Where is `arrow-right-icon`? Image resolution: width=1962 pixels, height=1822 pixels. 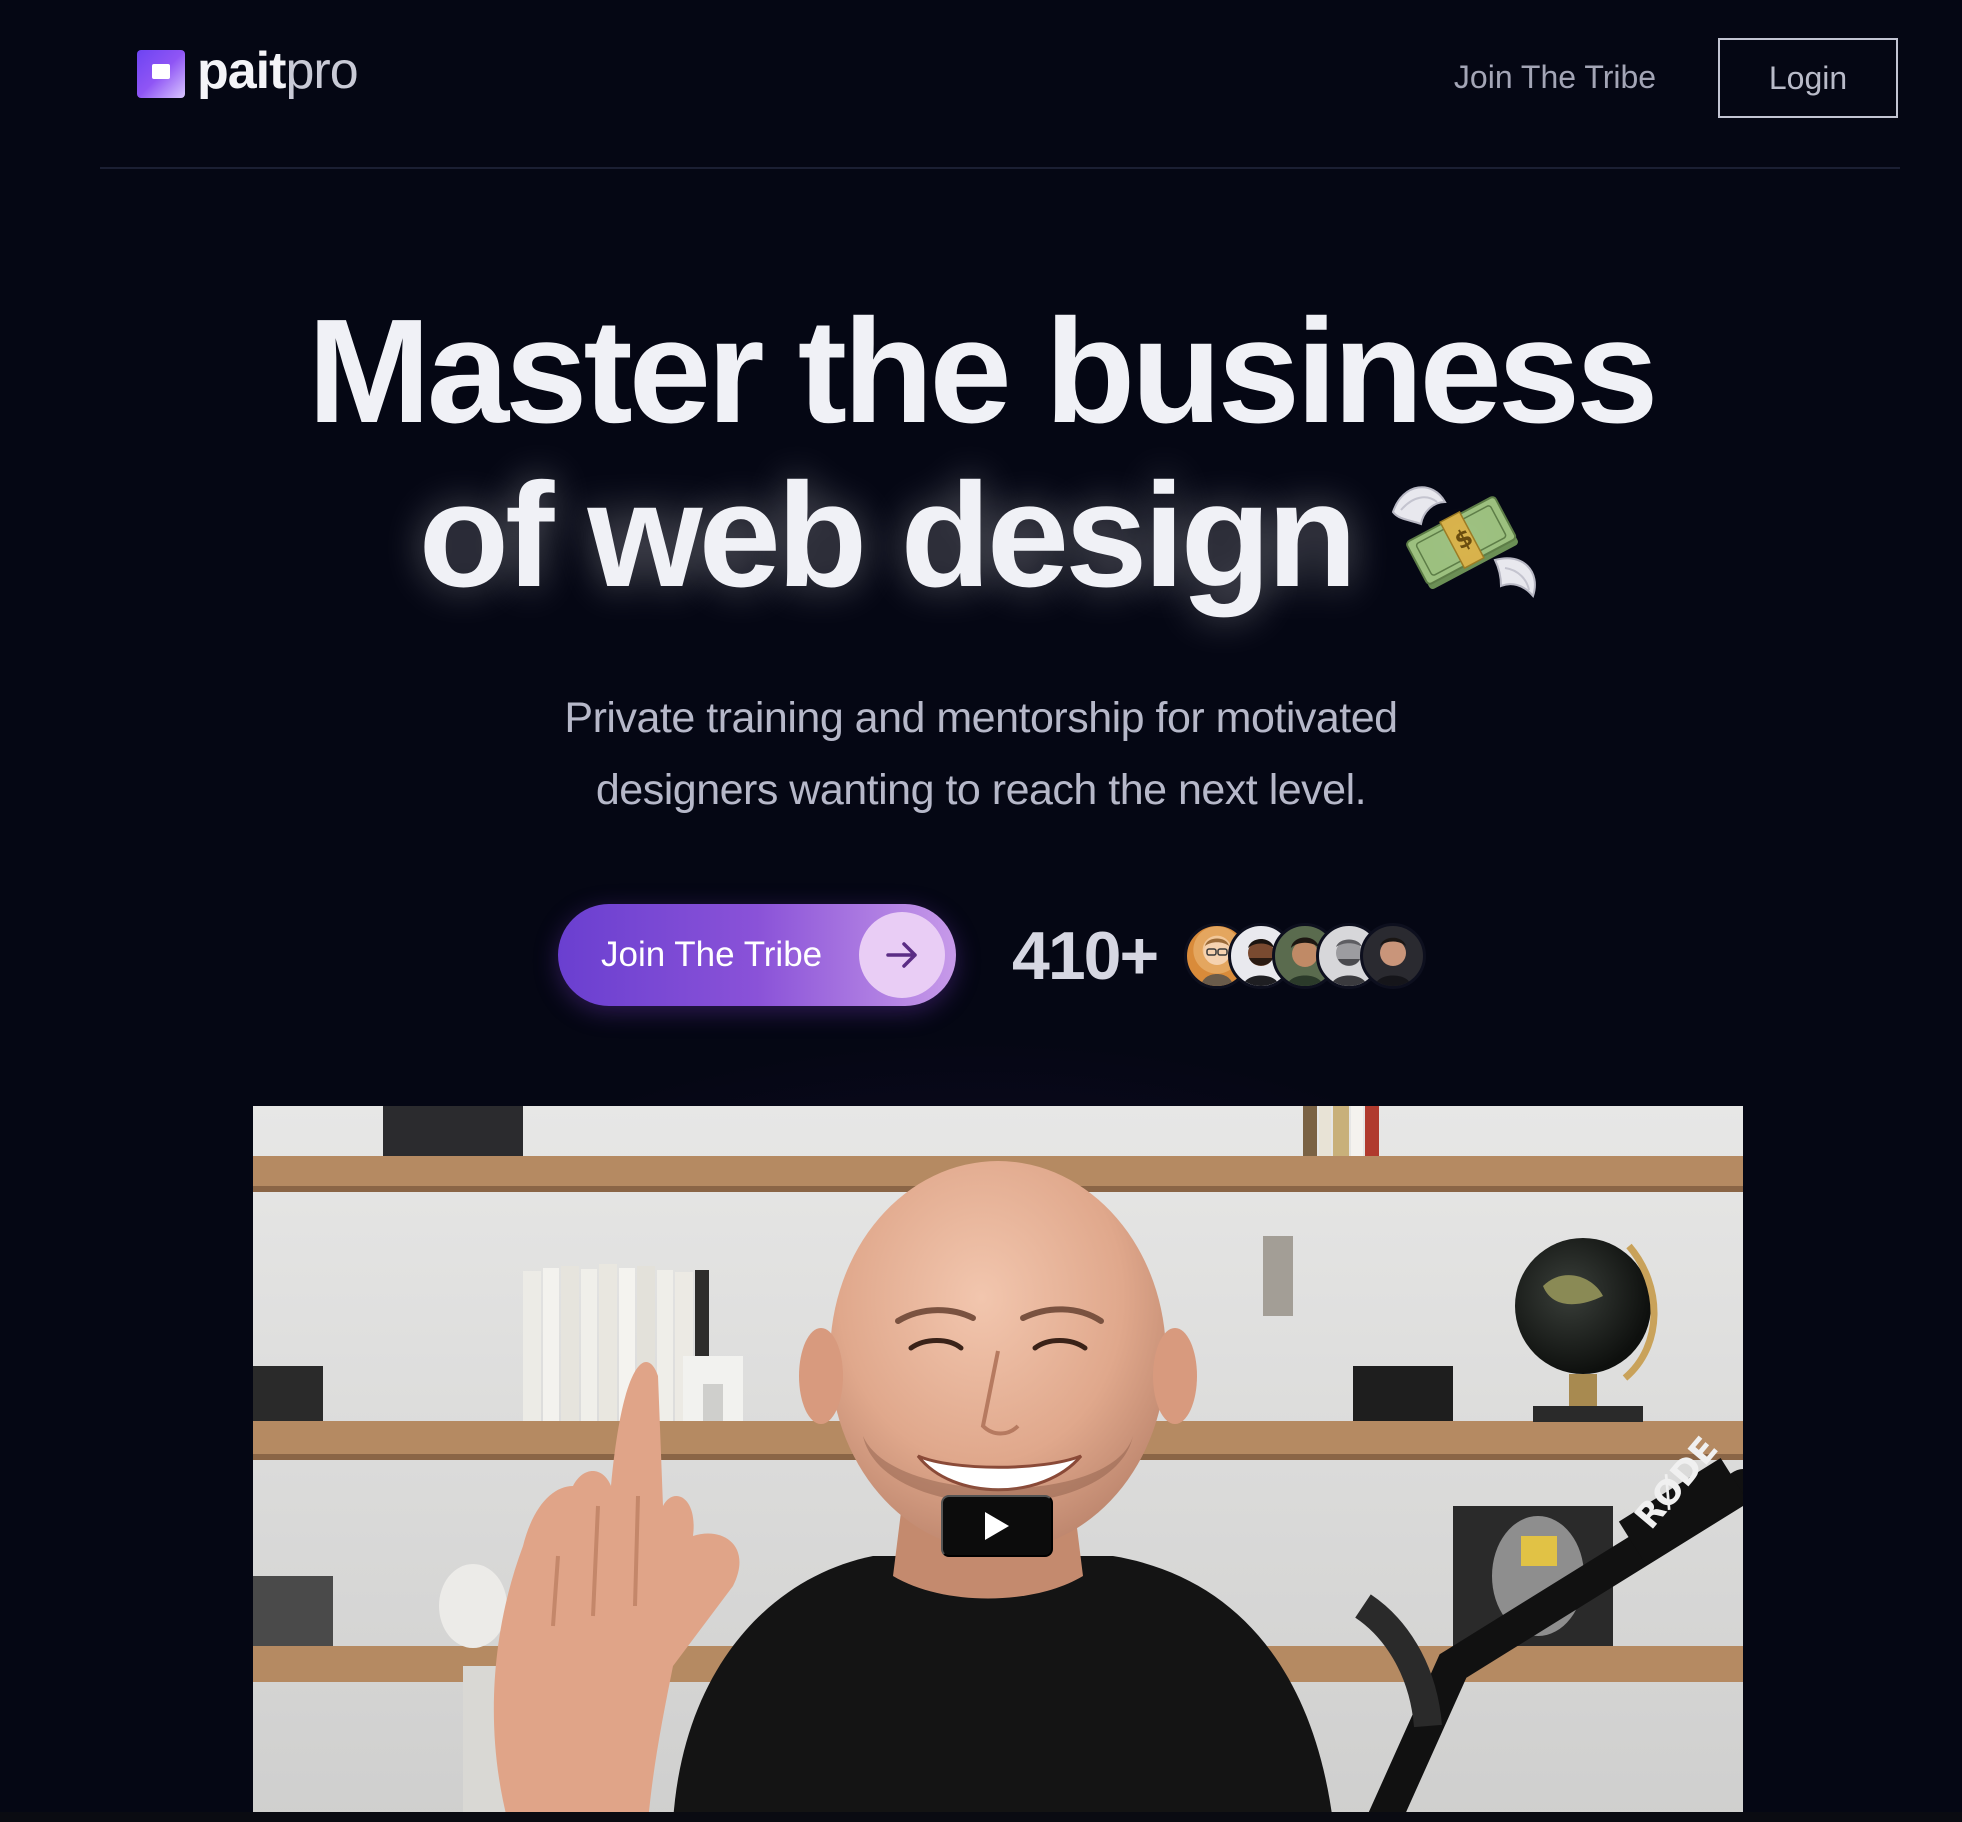 arrow-right-icon is located at coordinates (902, 955).